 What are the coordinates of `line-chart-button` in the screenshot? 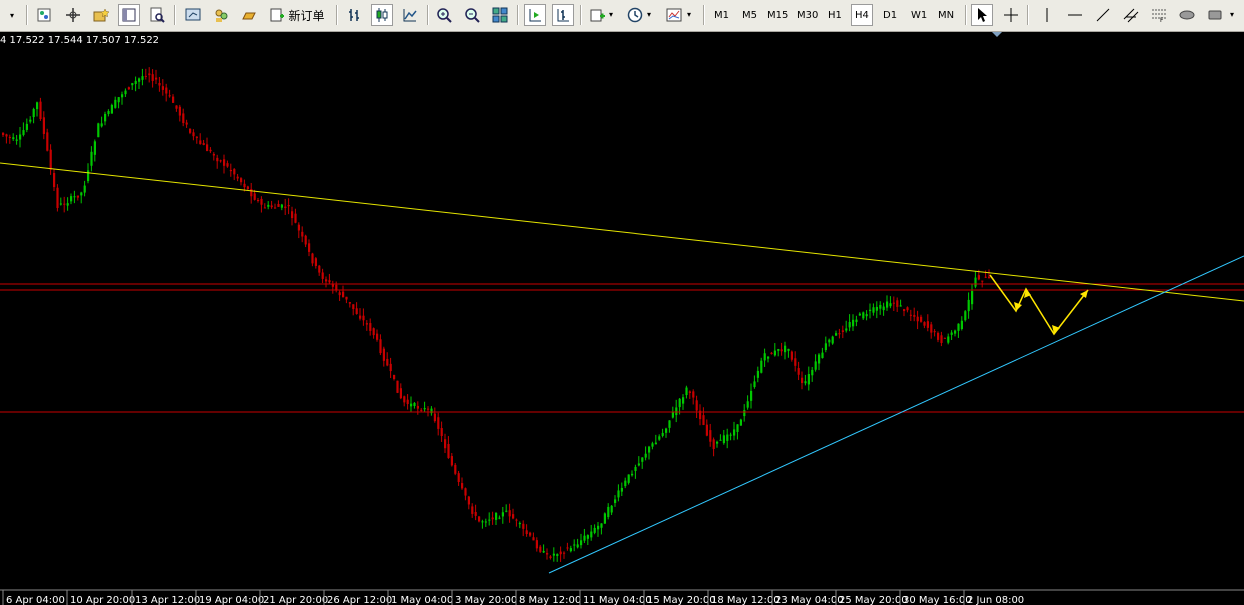 It's located at (410, 15).